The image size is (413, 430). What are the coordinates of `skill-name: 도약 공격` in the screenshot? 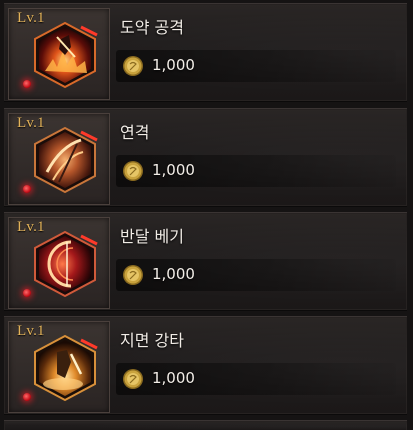 It's located at (152, 27).